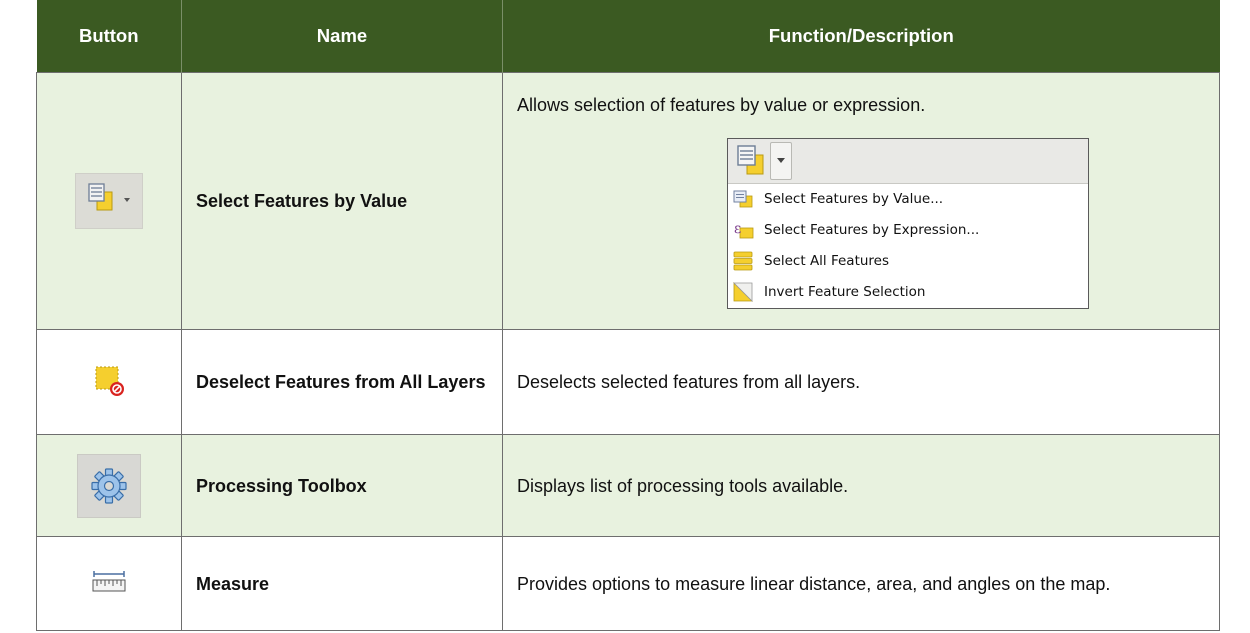 The height and width of the screenshot is (633, 1250). I want to click on header-button: Button, so click(109, 36).